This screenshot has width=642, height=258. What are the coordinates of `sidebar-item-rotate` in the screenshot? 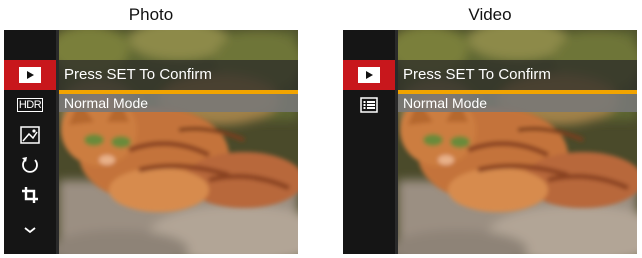 It's located at (30, 165).